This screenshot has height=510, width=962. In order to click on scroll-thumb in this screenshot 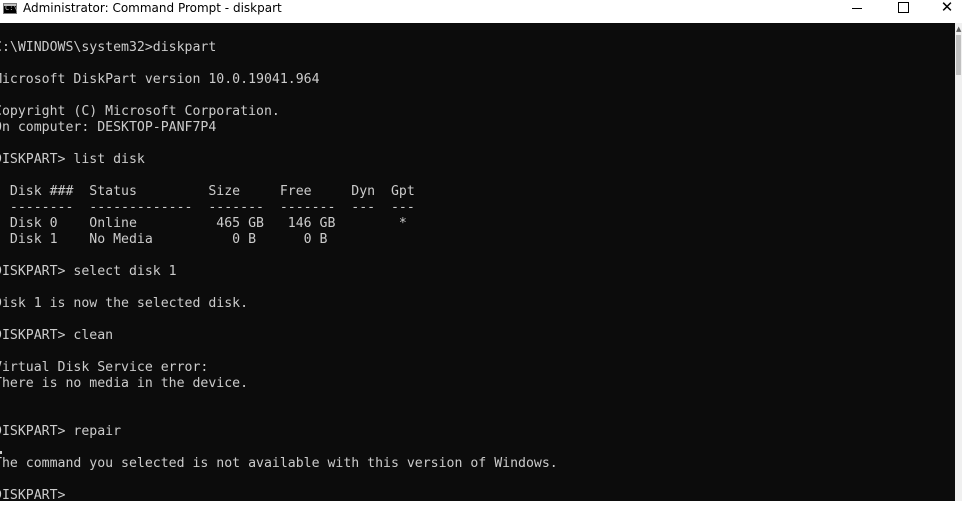, I will do `click(958, 55)`.